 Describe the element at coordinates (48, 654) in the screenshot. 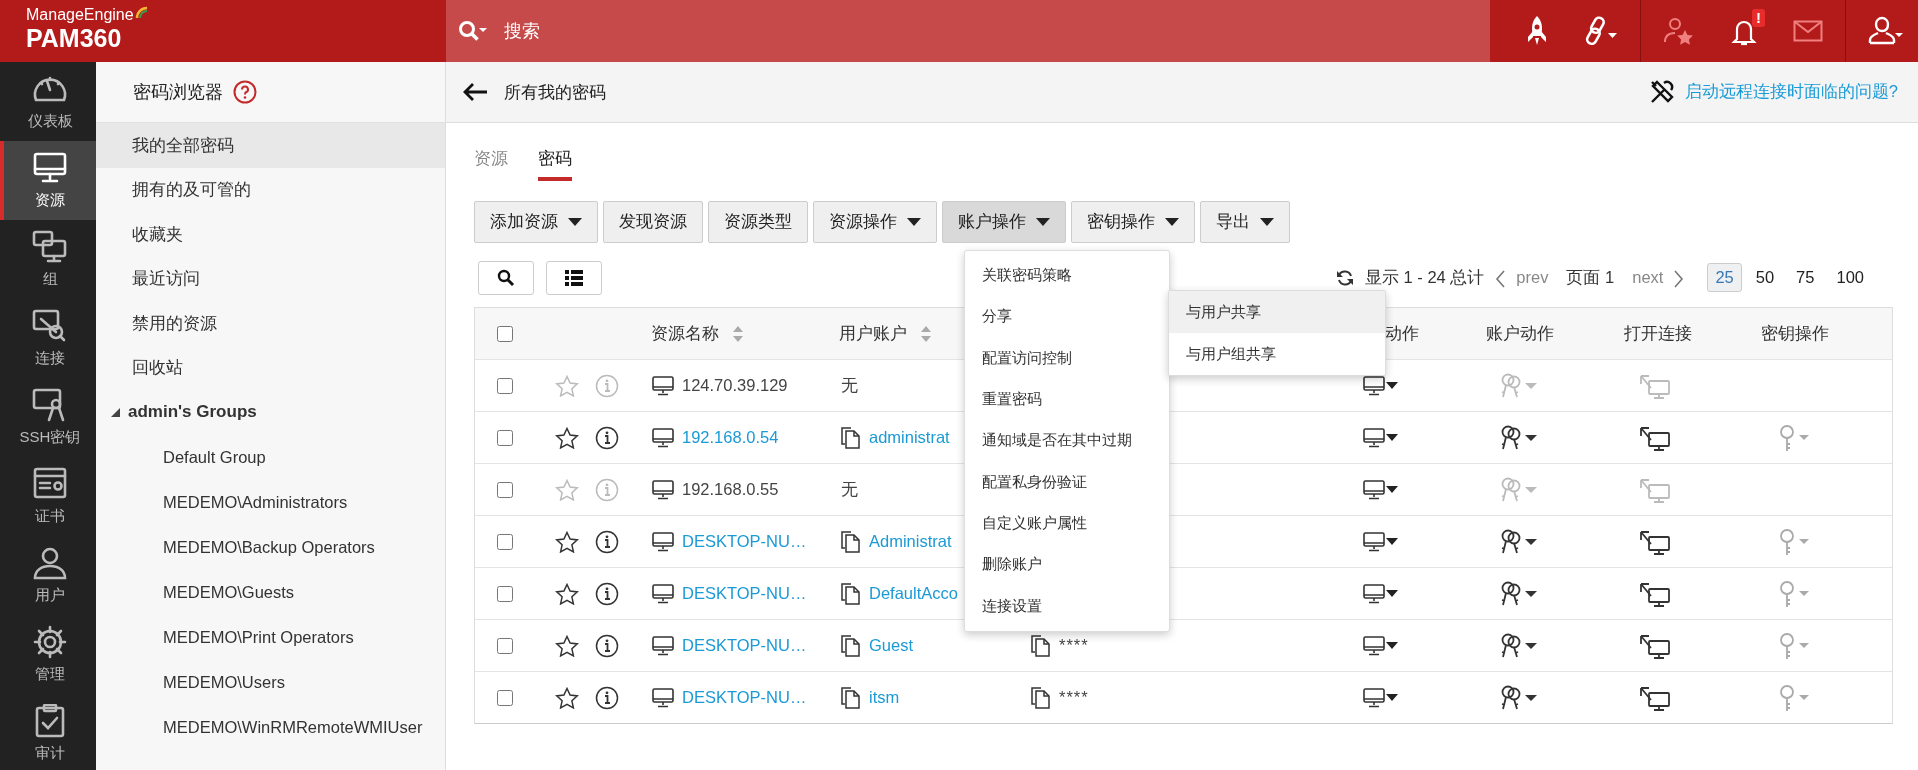

I see `nav-item: 管理` at that location.